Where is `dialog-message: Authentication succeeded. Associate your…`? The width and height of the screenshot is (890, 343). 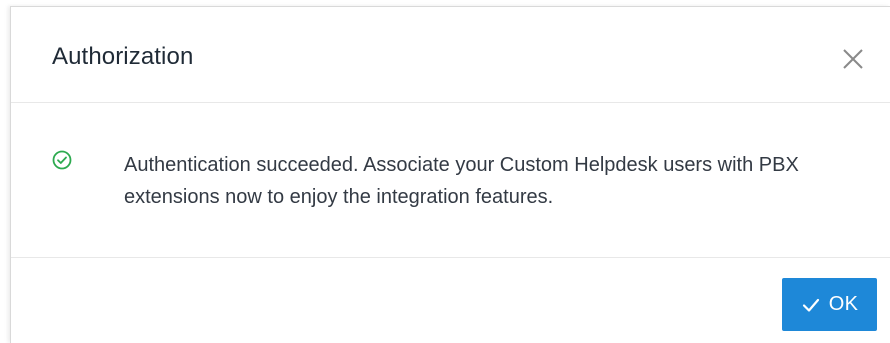 dialog-message: Authentication succeeded. Associate your… is located at coordinates (461, 181).